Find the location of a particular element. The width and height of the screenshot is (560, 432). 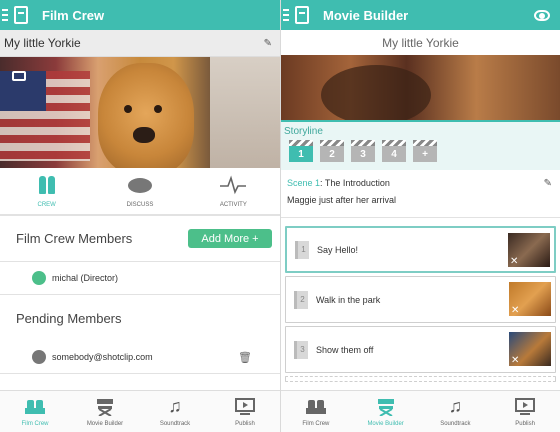

shot-number: 3 is located at coordinates (301, 349).